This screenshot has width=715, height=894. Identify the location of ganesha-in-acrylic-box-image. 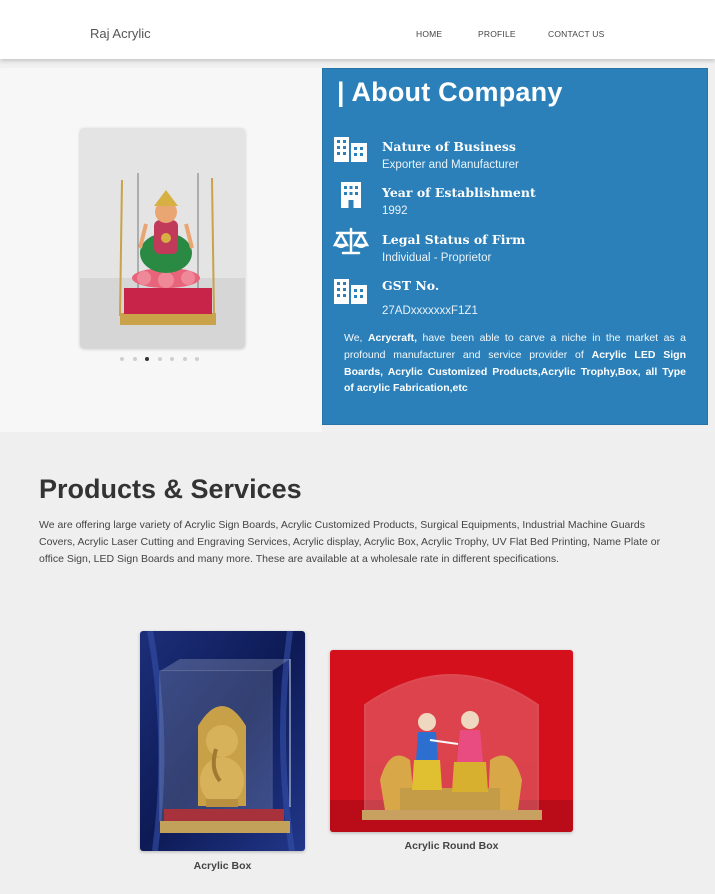
(222, 741).